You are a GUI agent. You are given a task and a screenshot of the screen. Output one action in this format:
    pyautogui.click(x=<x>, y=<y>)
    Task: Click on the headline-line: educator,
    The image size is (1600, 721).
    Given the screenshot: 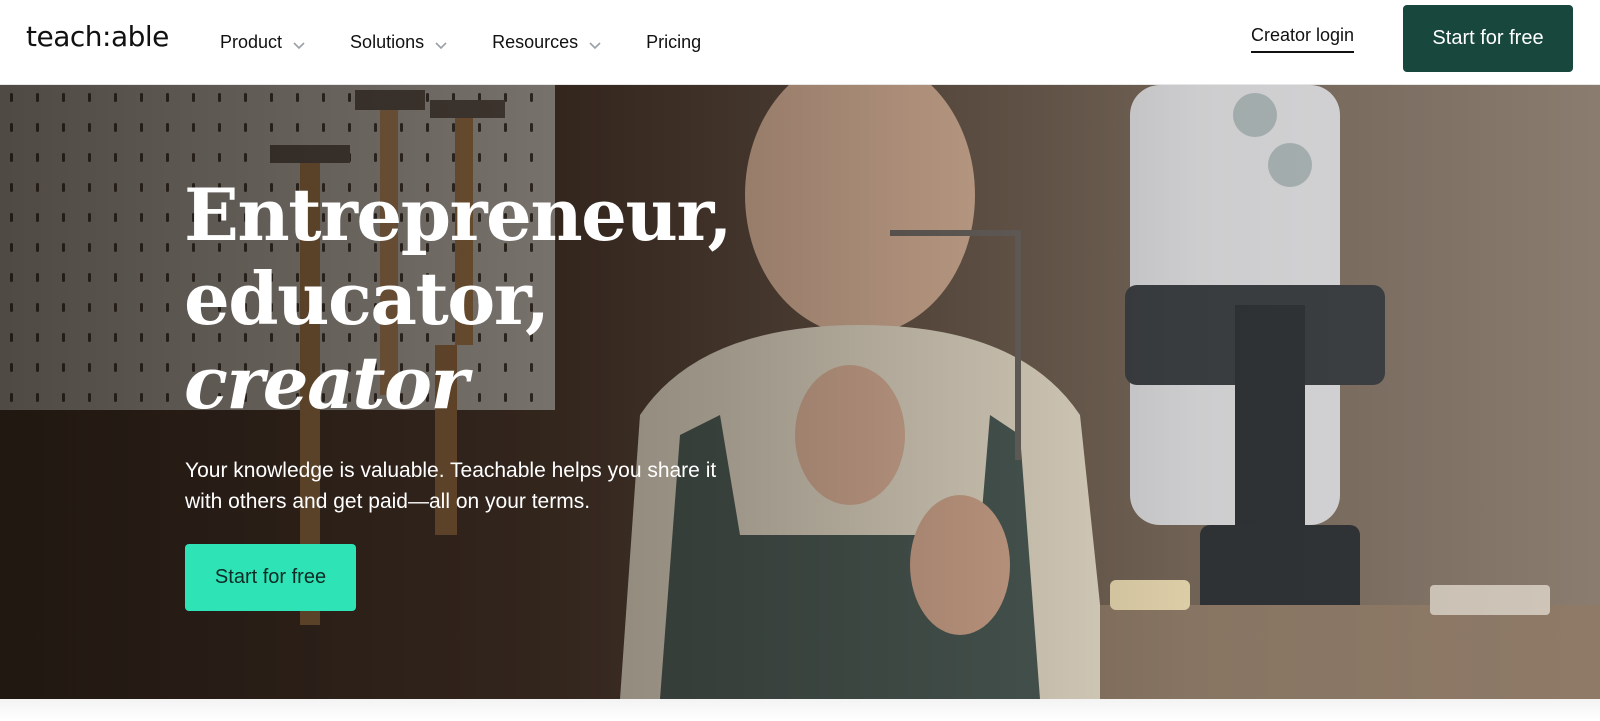 What is the action you would take?
    pyautogui.click(x=367, y=298)
    